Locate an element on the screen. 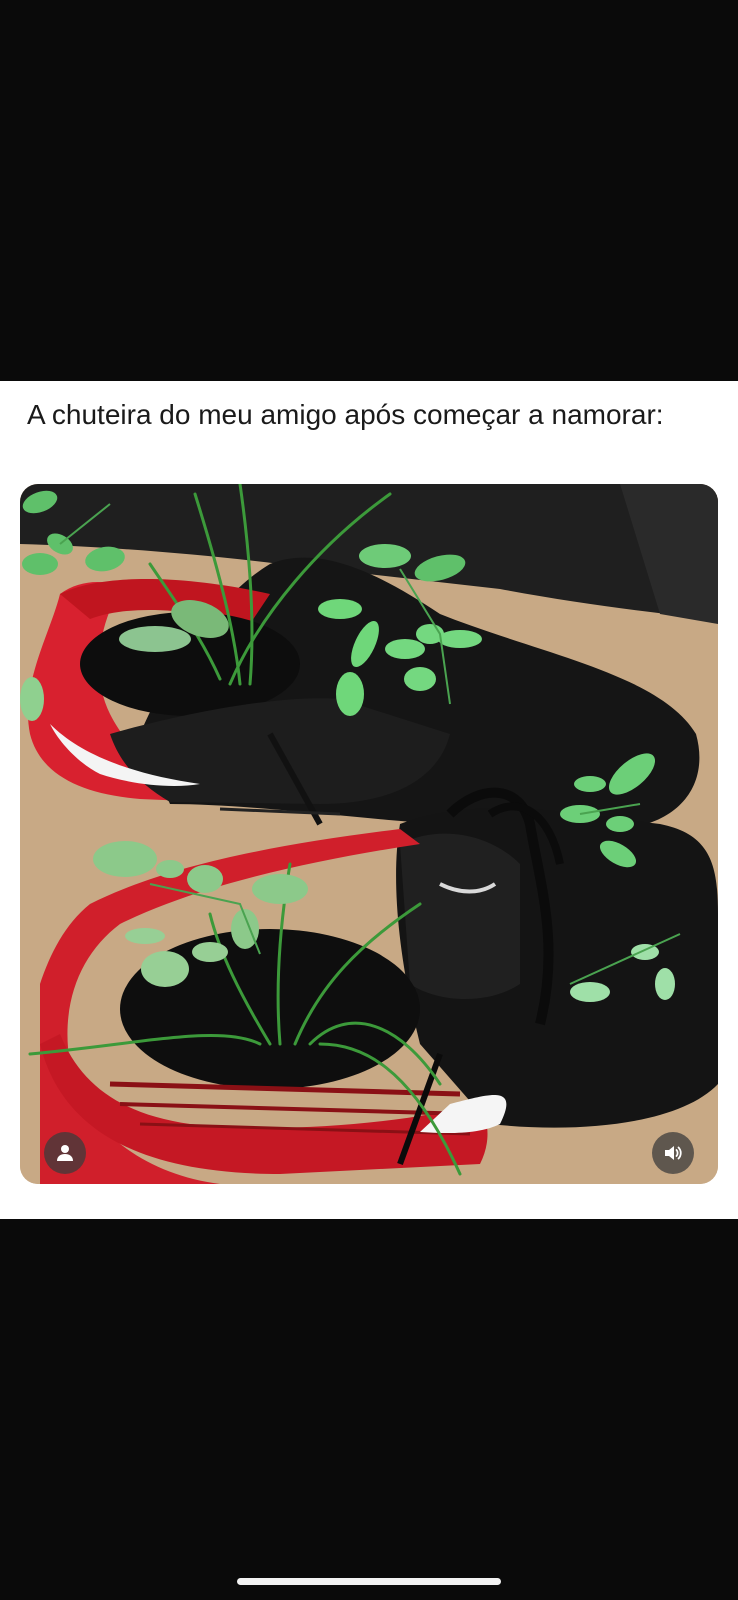 Image resolution: width=738 pixels, height=1600 pixels. home-indicator is located at coordinates (369, 1581).